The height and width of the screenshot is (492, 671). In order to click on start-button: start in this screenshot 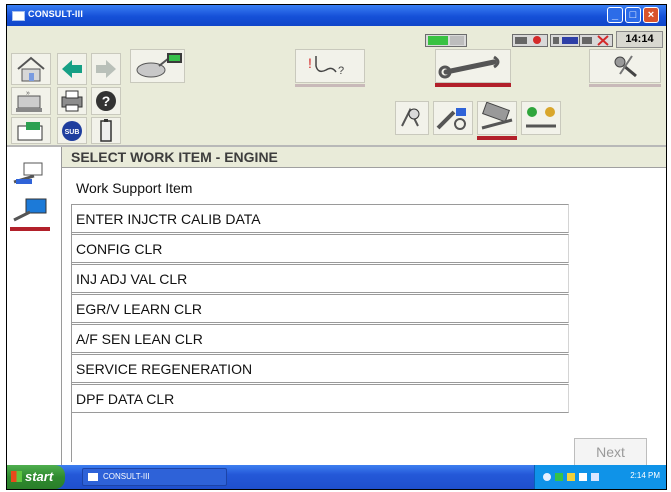, I will do `click(36, 477)`.